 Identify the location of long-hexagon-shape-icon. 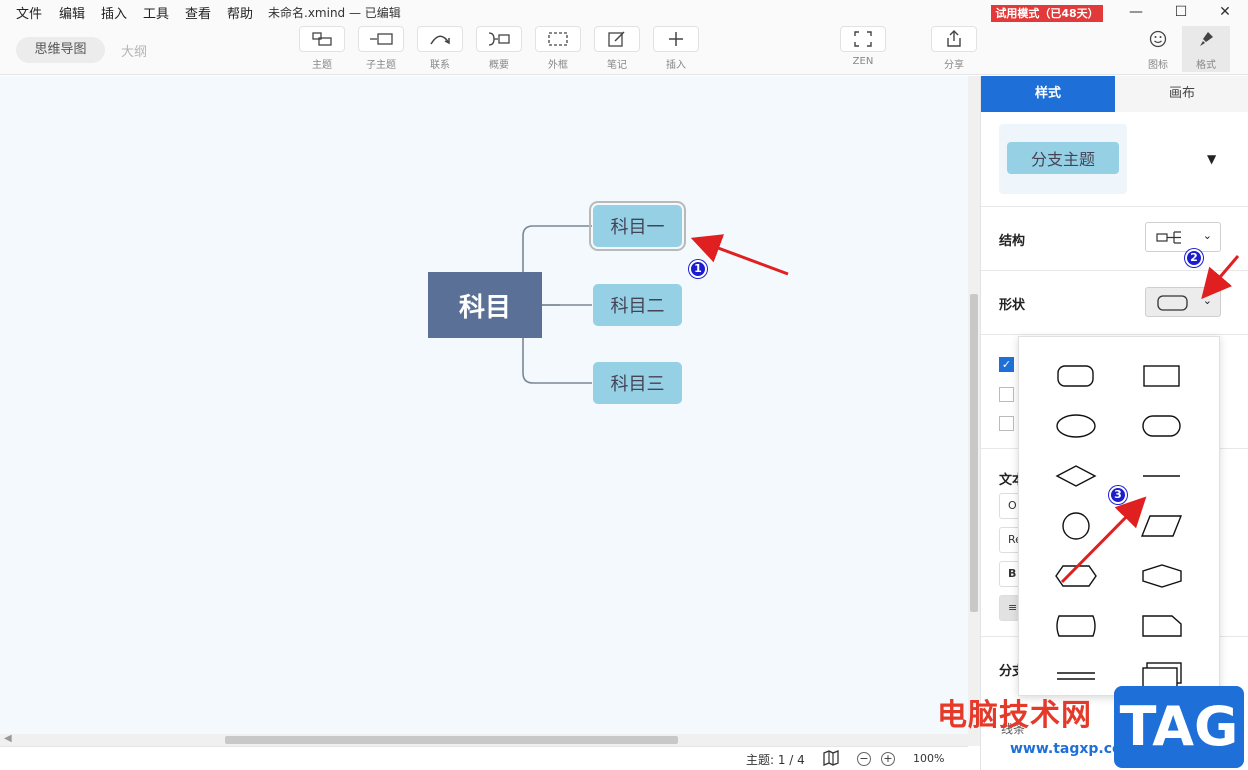
(1162, 576).